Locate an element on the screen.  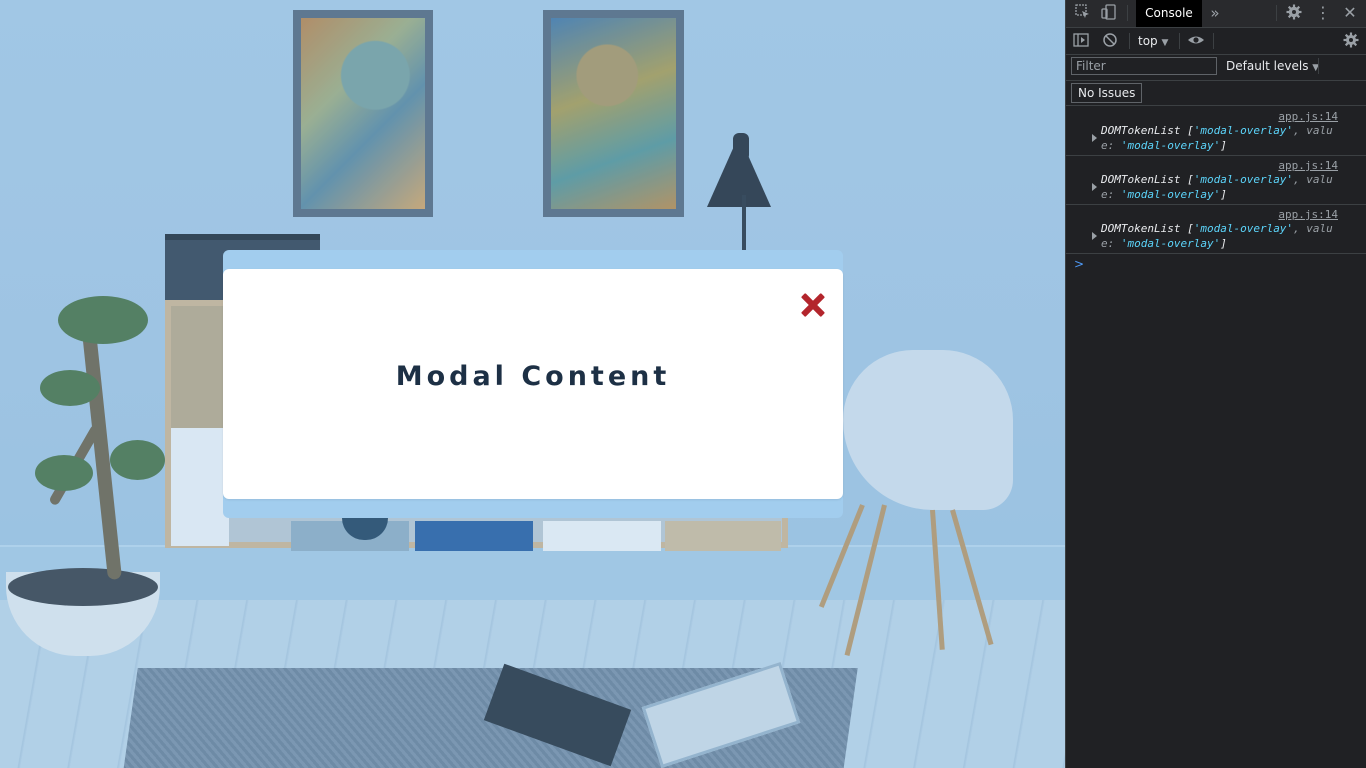
devtools-tabbar: Console » ⋮ ✕ is located at coordinates (1216, 14).